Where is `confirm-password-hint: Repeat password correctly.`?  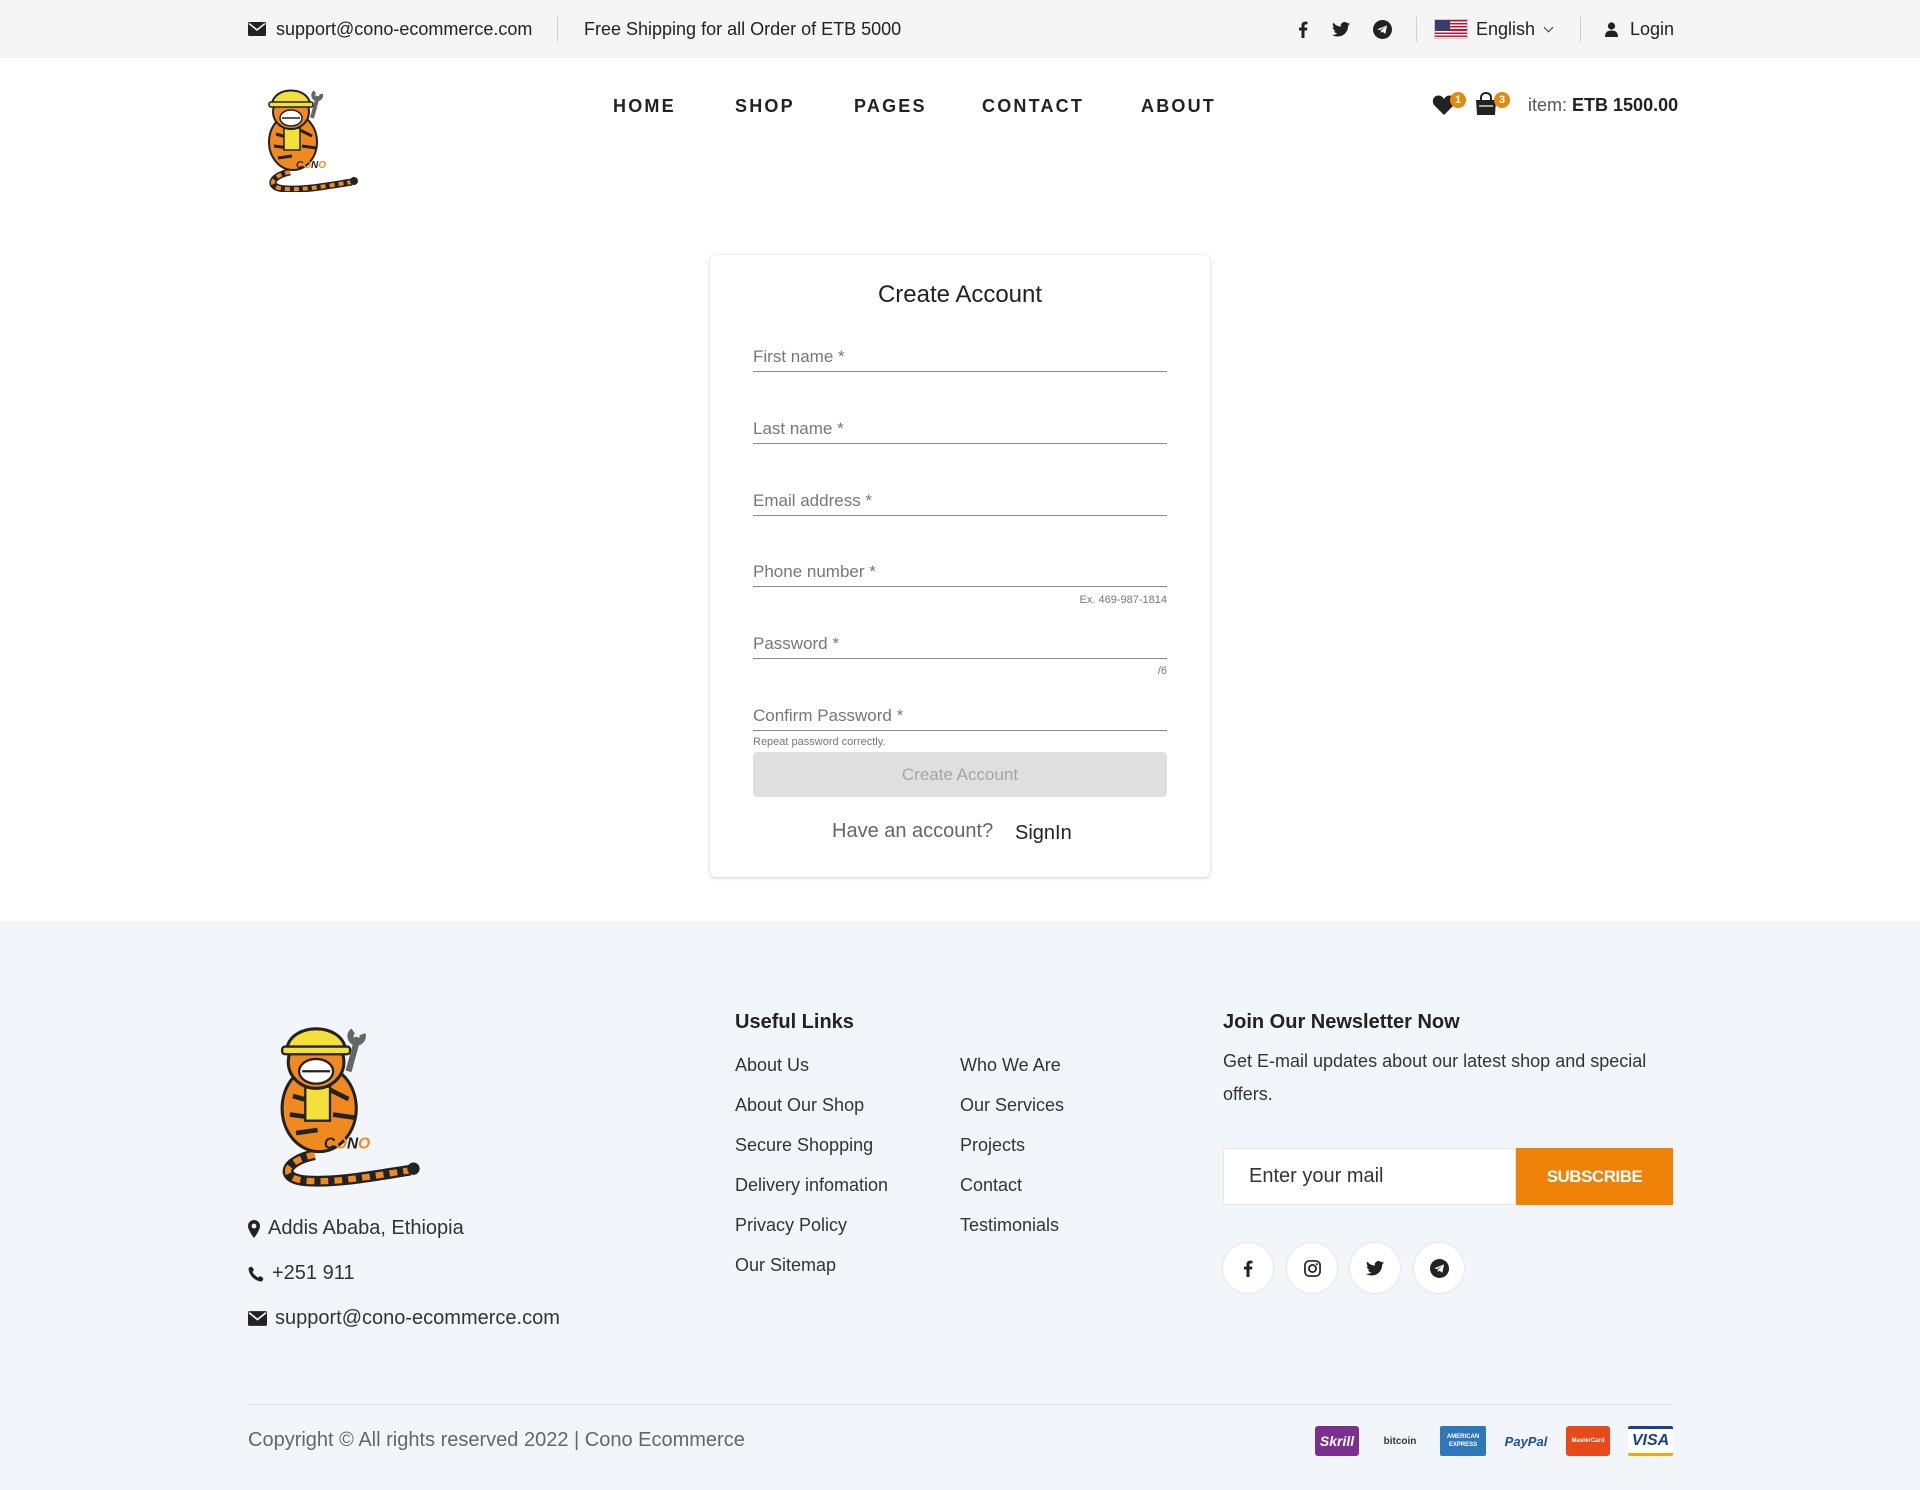 confirm-password-hint: Repeat password correctly. is located at coordinates (819, 742).